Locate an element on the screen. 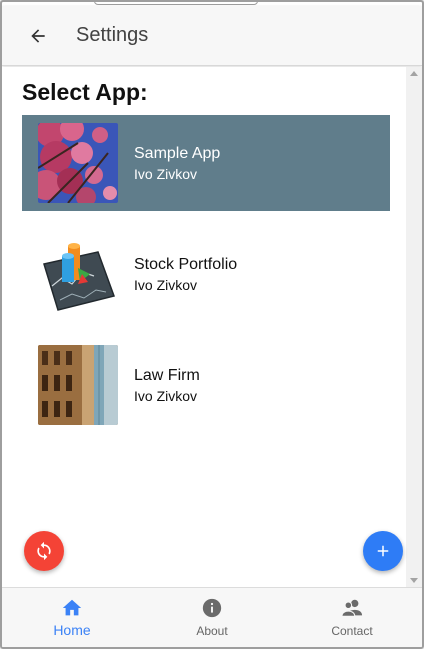 The image size is (424, 649). nav-item-contact: Contact is located at coordinates (352, 617).